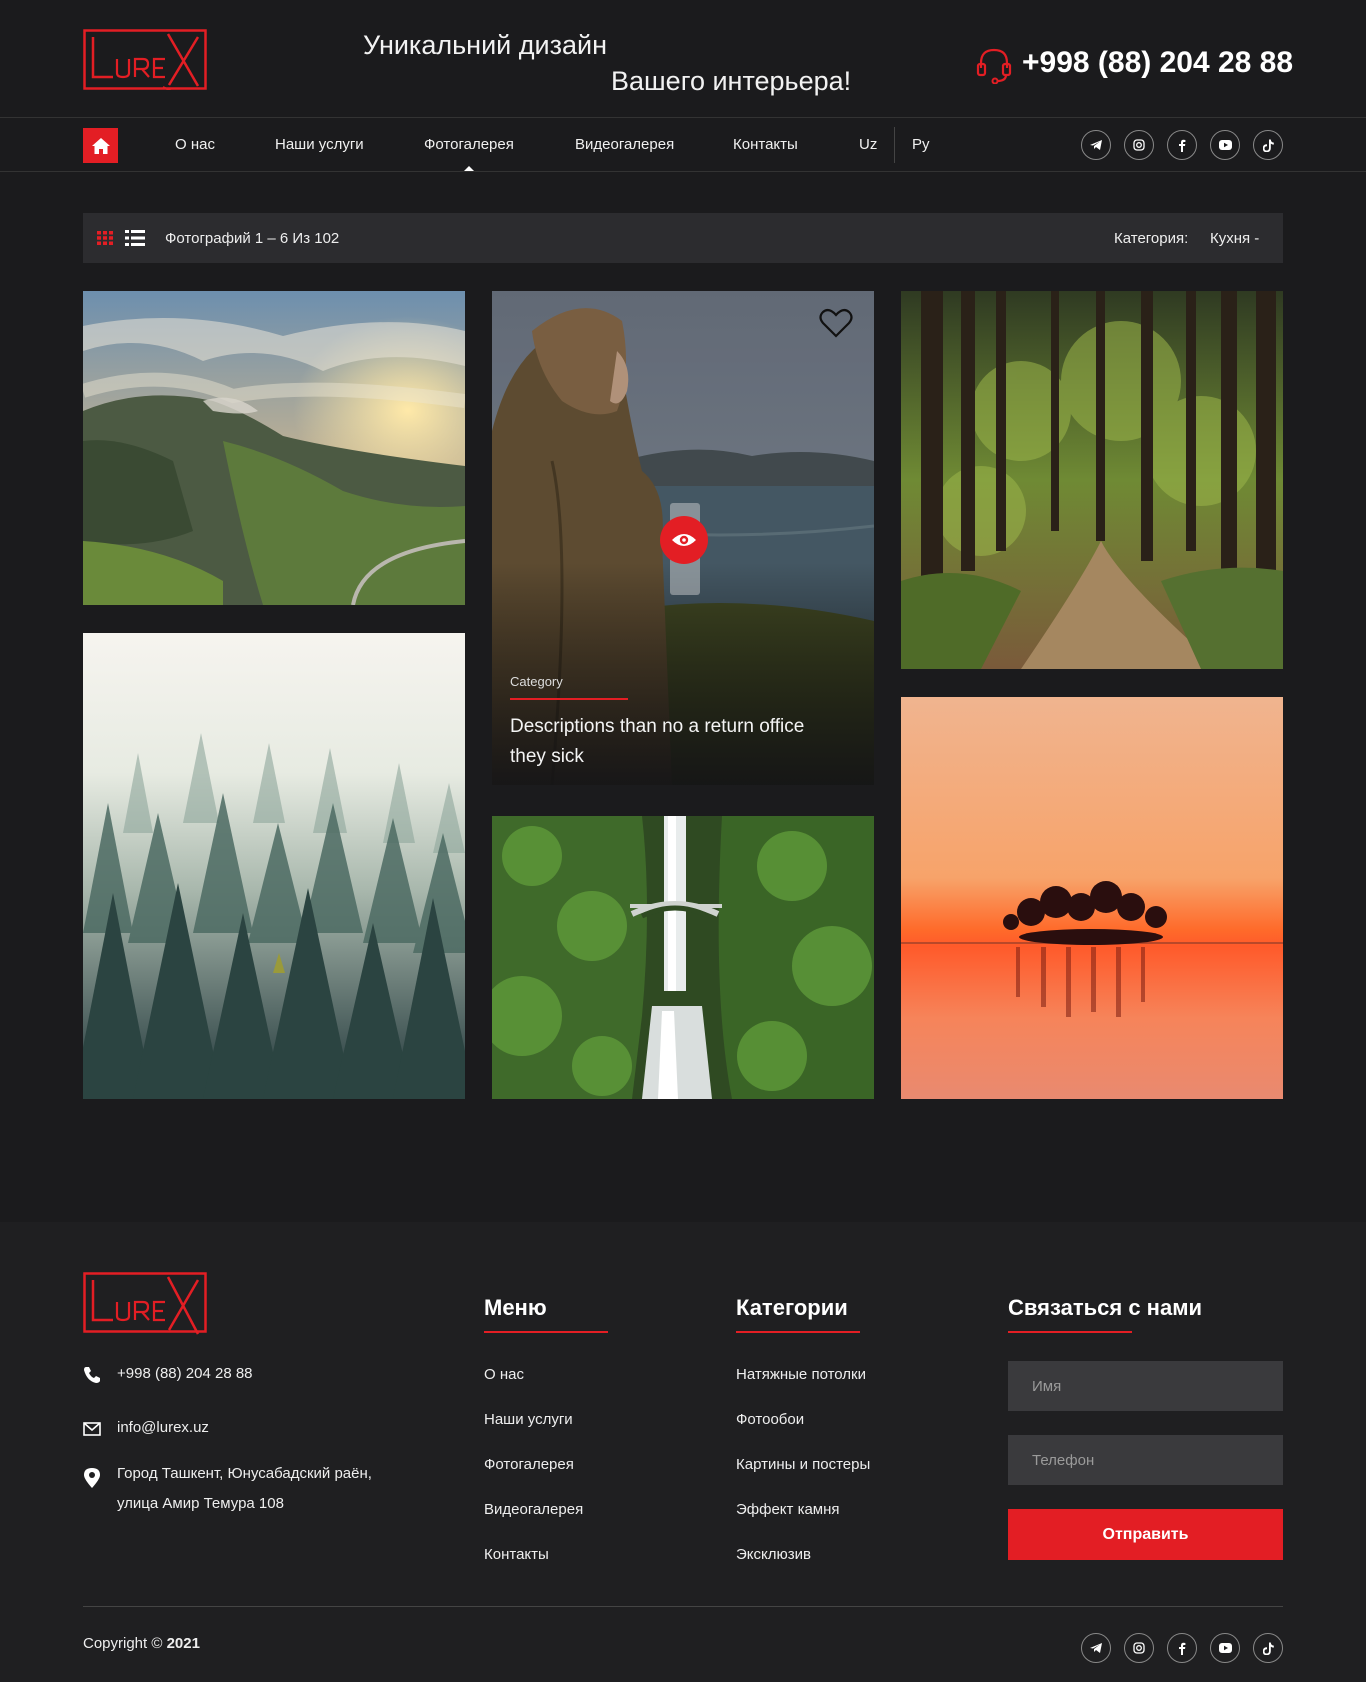  Describe the element at coordinates (533, 1509) in the screenshot. I see `footer-menu-video-gallery: Видеогалерея` at that location.